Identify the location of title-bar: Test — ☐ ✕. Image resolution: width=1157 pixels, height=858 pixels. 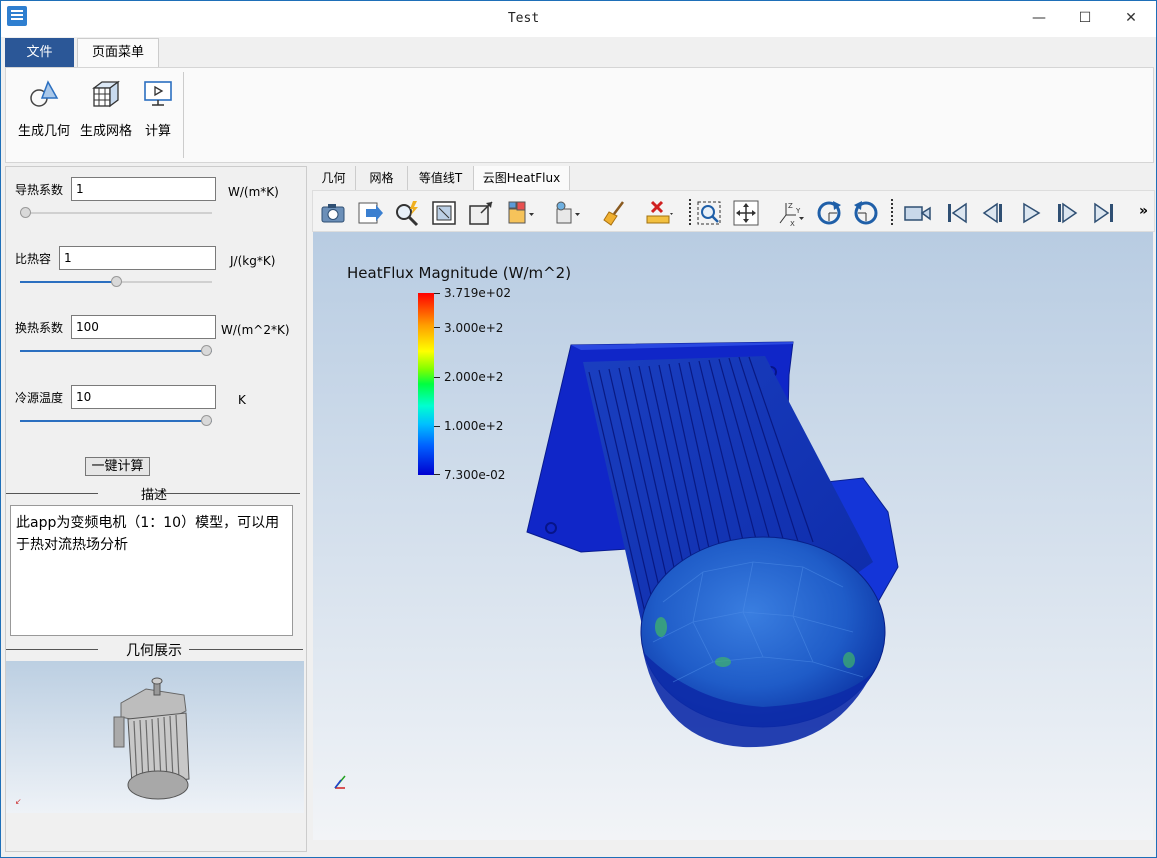
(578, 19).